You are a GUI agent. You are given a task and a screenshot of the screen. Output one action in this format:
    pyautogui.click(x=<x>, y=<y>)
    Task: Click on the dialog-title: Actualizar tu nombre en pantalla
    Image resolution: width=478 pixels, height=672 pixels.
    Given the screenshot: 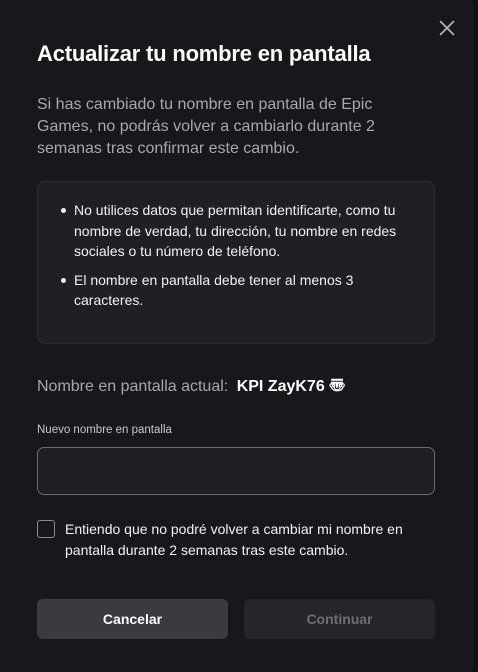 What is the action you would take?
    pyautogui.click(x=204, y=53)
    